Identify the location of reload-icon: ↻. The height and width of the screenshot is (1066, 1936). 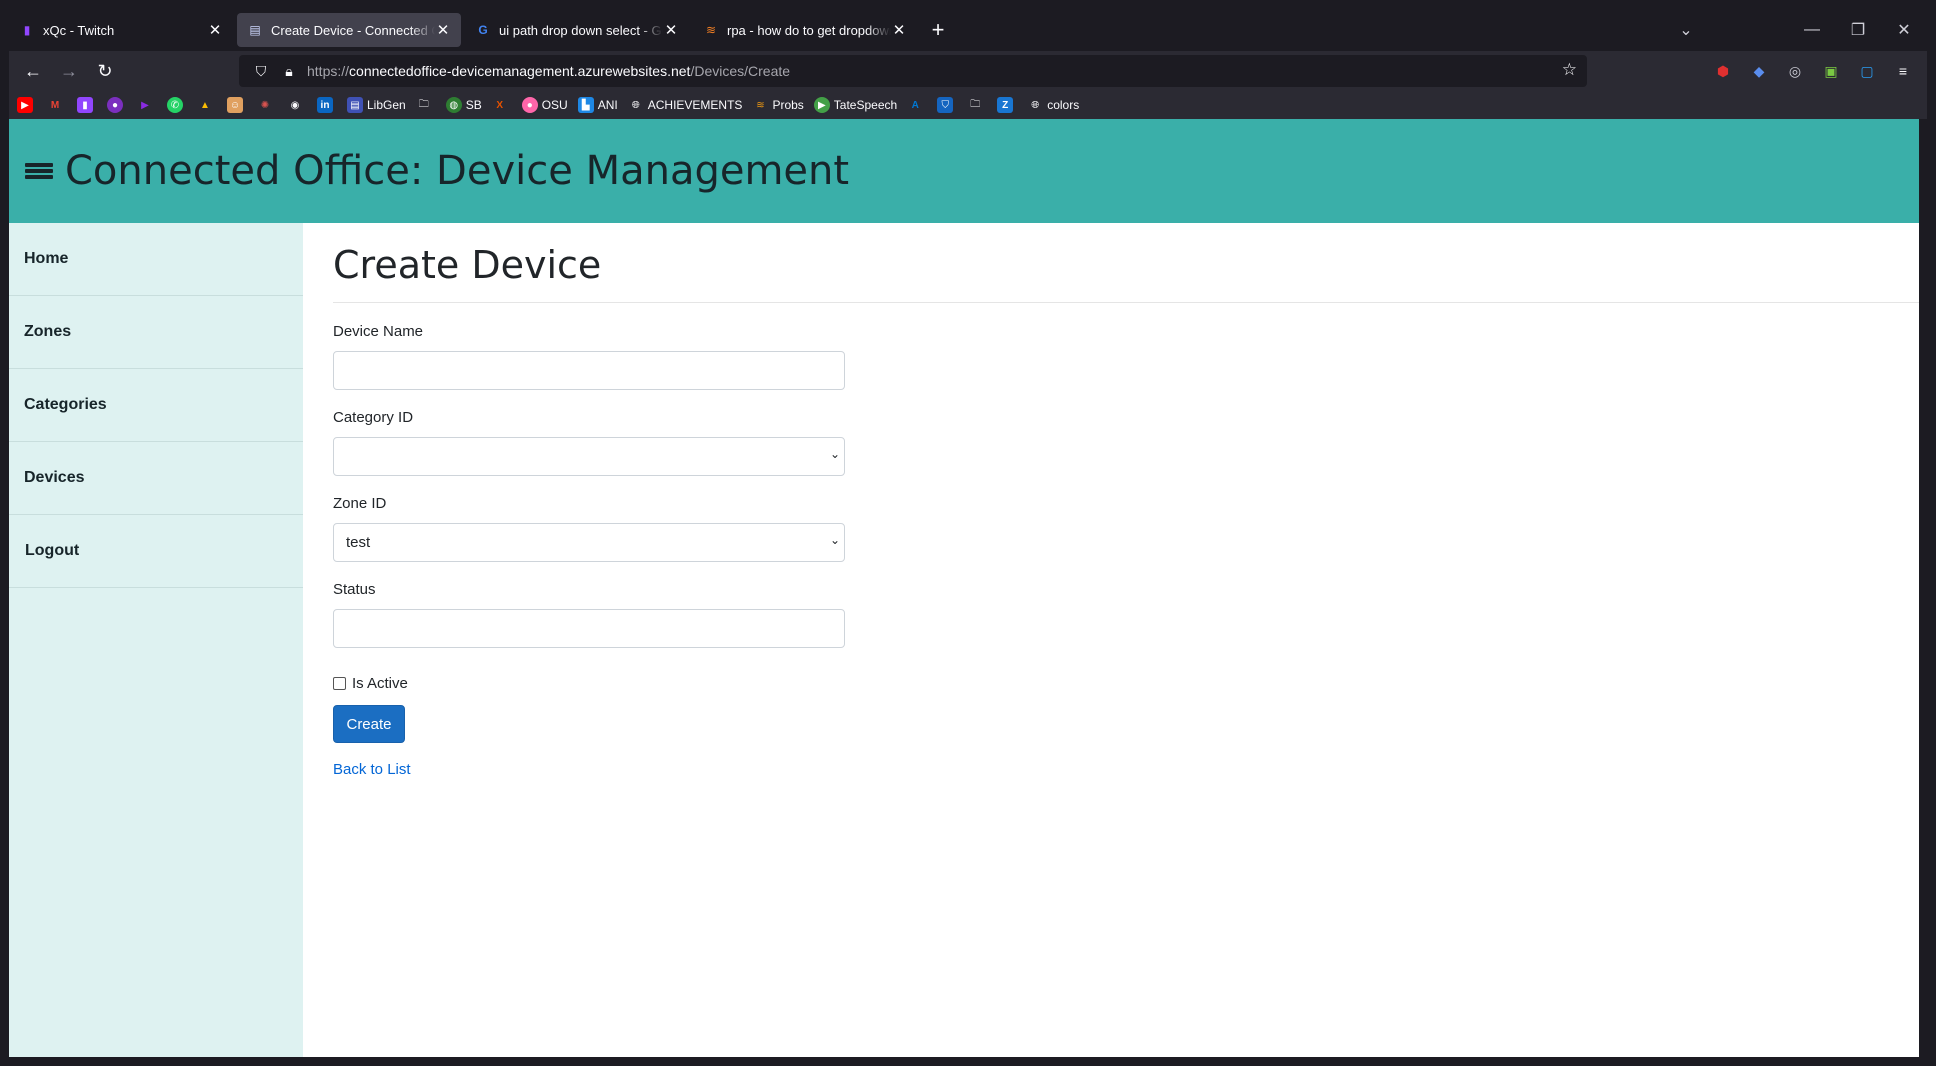
(105, 71).